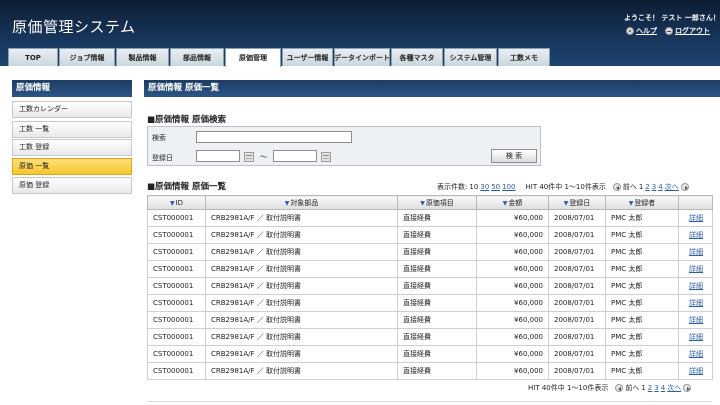 Image resolution: width=720 pixels, height=405 pixels. I want to click on sidebar-item-work-list: 工数 一覧, so click(72, 129).